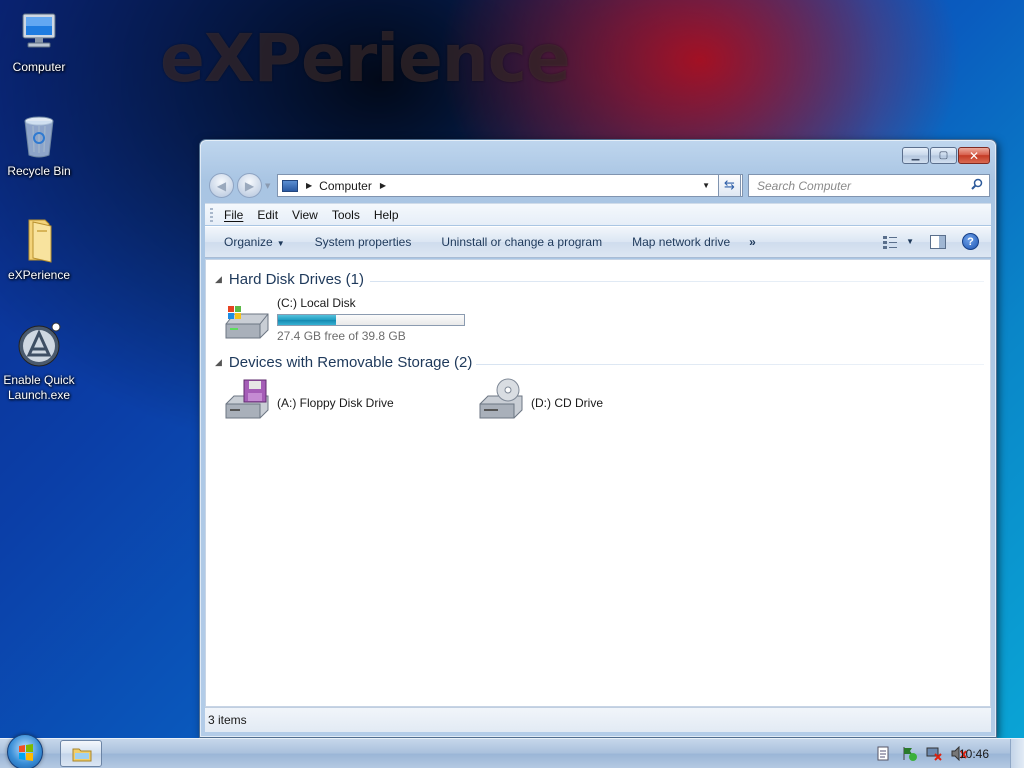 The width and height of the screenshot is (1024, 768). Describe the element at coordinates (501, 398) in the screenshot. I see `cd-drive-icon` at that location.